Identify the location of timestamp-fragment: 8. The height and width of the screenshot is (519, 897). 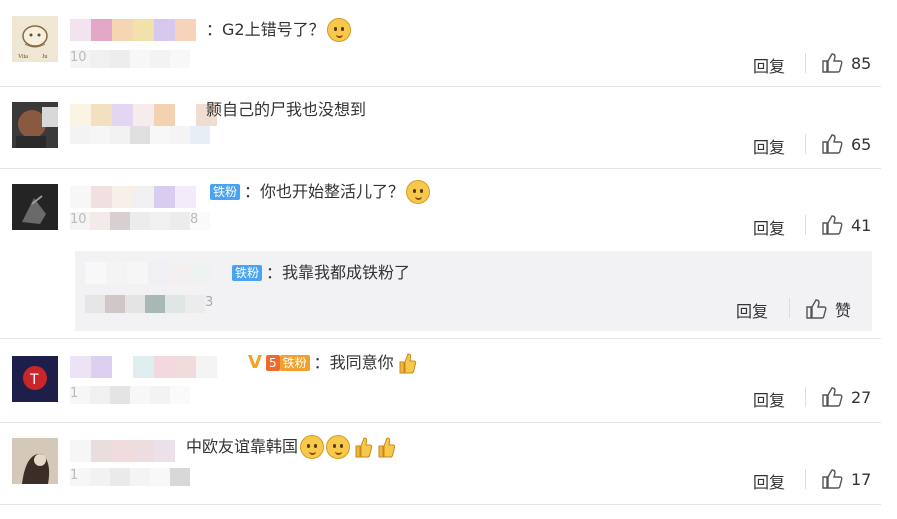
(200, 221).